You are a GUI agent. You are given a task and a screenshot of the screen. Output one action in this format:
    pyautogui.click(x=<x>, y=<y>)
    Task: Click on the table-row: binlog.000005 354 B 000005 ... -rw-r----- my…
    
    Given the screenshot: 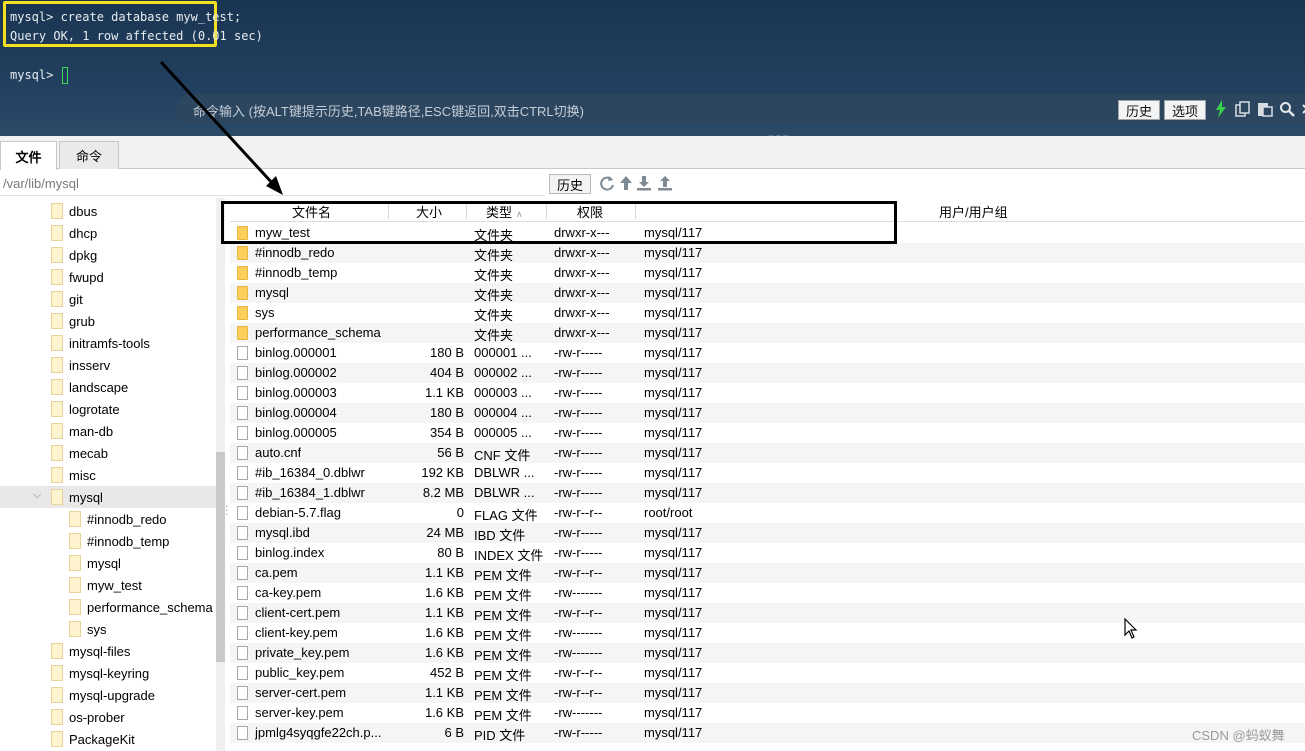 What is the action you would take?
    pyautogui.click(x=767, y=433)
    